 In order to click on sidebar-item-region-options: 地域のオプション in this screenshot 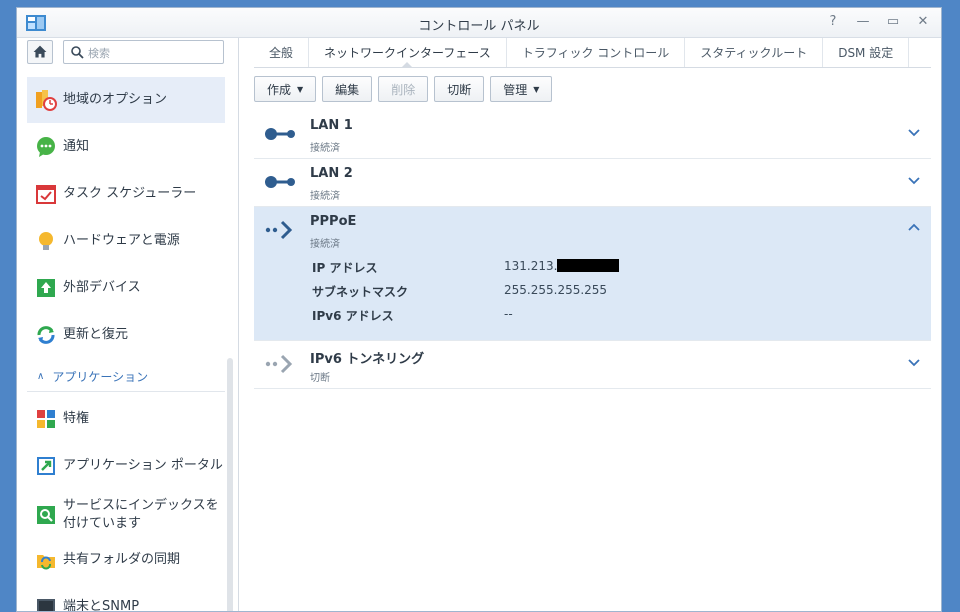, I will do `click(126, 100)`.